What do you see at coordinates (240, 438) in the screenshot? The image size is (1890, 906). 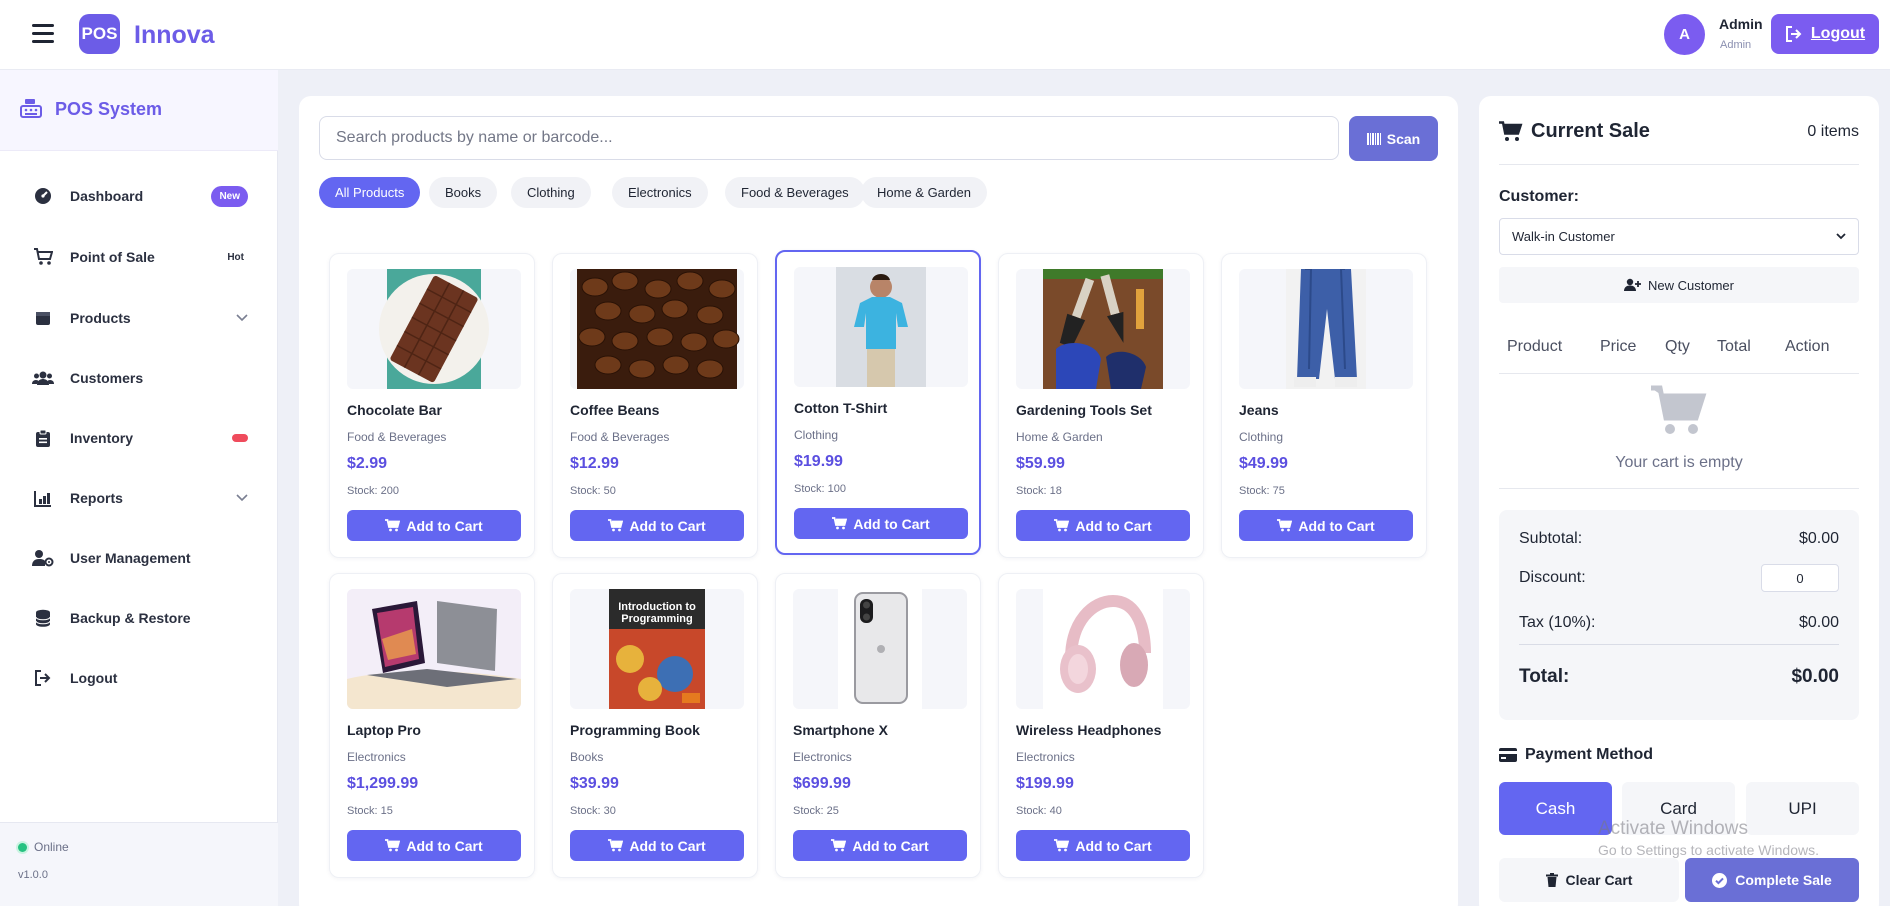 I see `alert-badge` at bounding box center [240, 438].